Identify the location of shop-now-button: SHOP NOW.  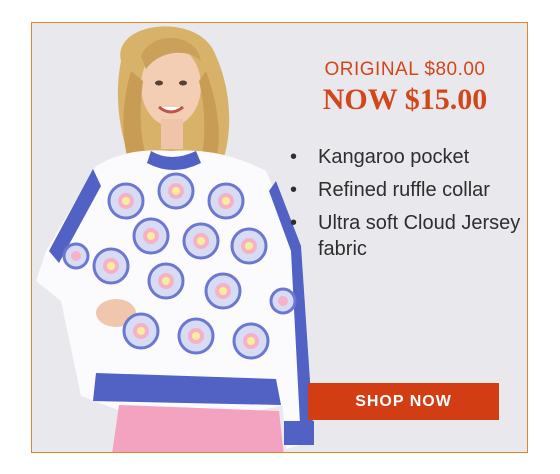
(403, 401).